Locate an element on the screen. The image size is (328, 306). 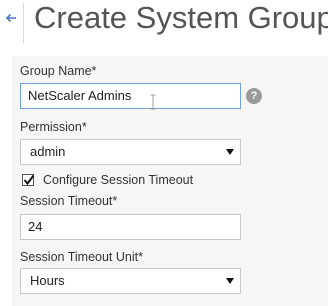
header-divider is located at coordinates (23, 23).